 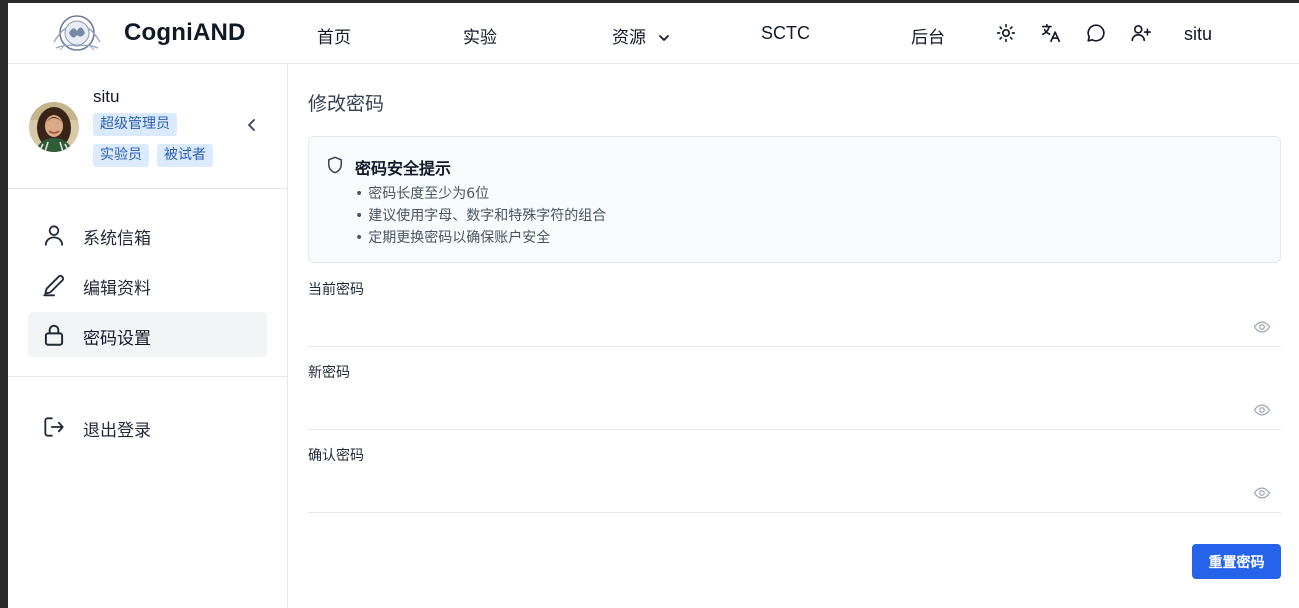 I want to click on nav-resources: 资源, so click(x=641, y=35).